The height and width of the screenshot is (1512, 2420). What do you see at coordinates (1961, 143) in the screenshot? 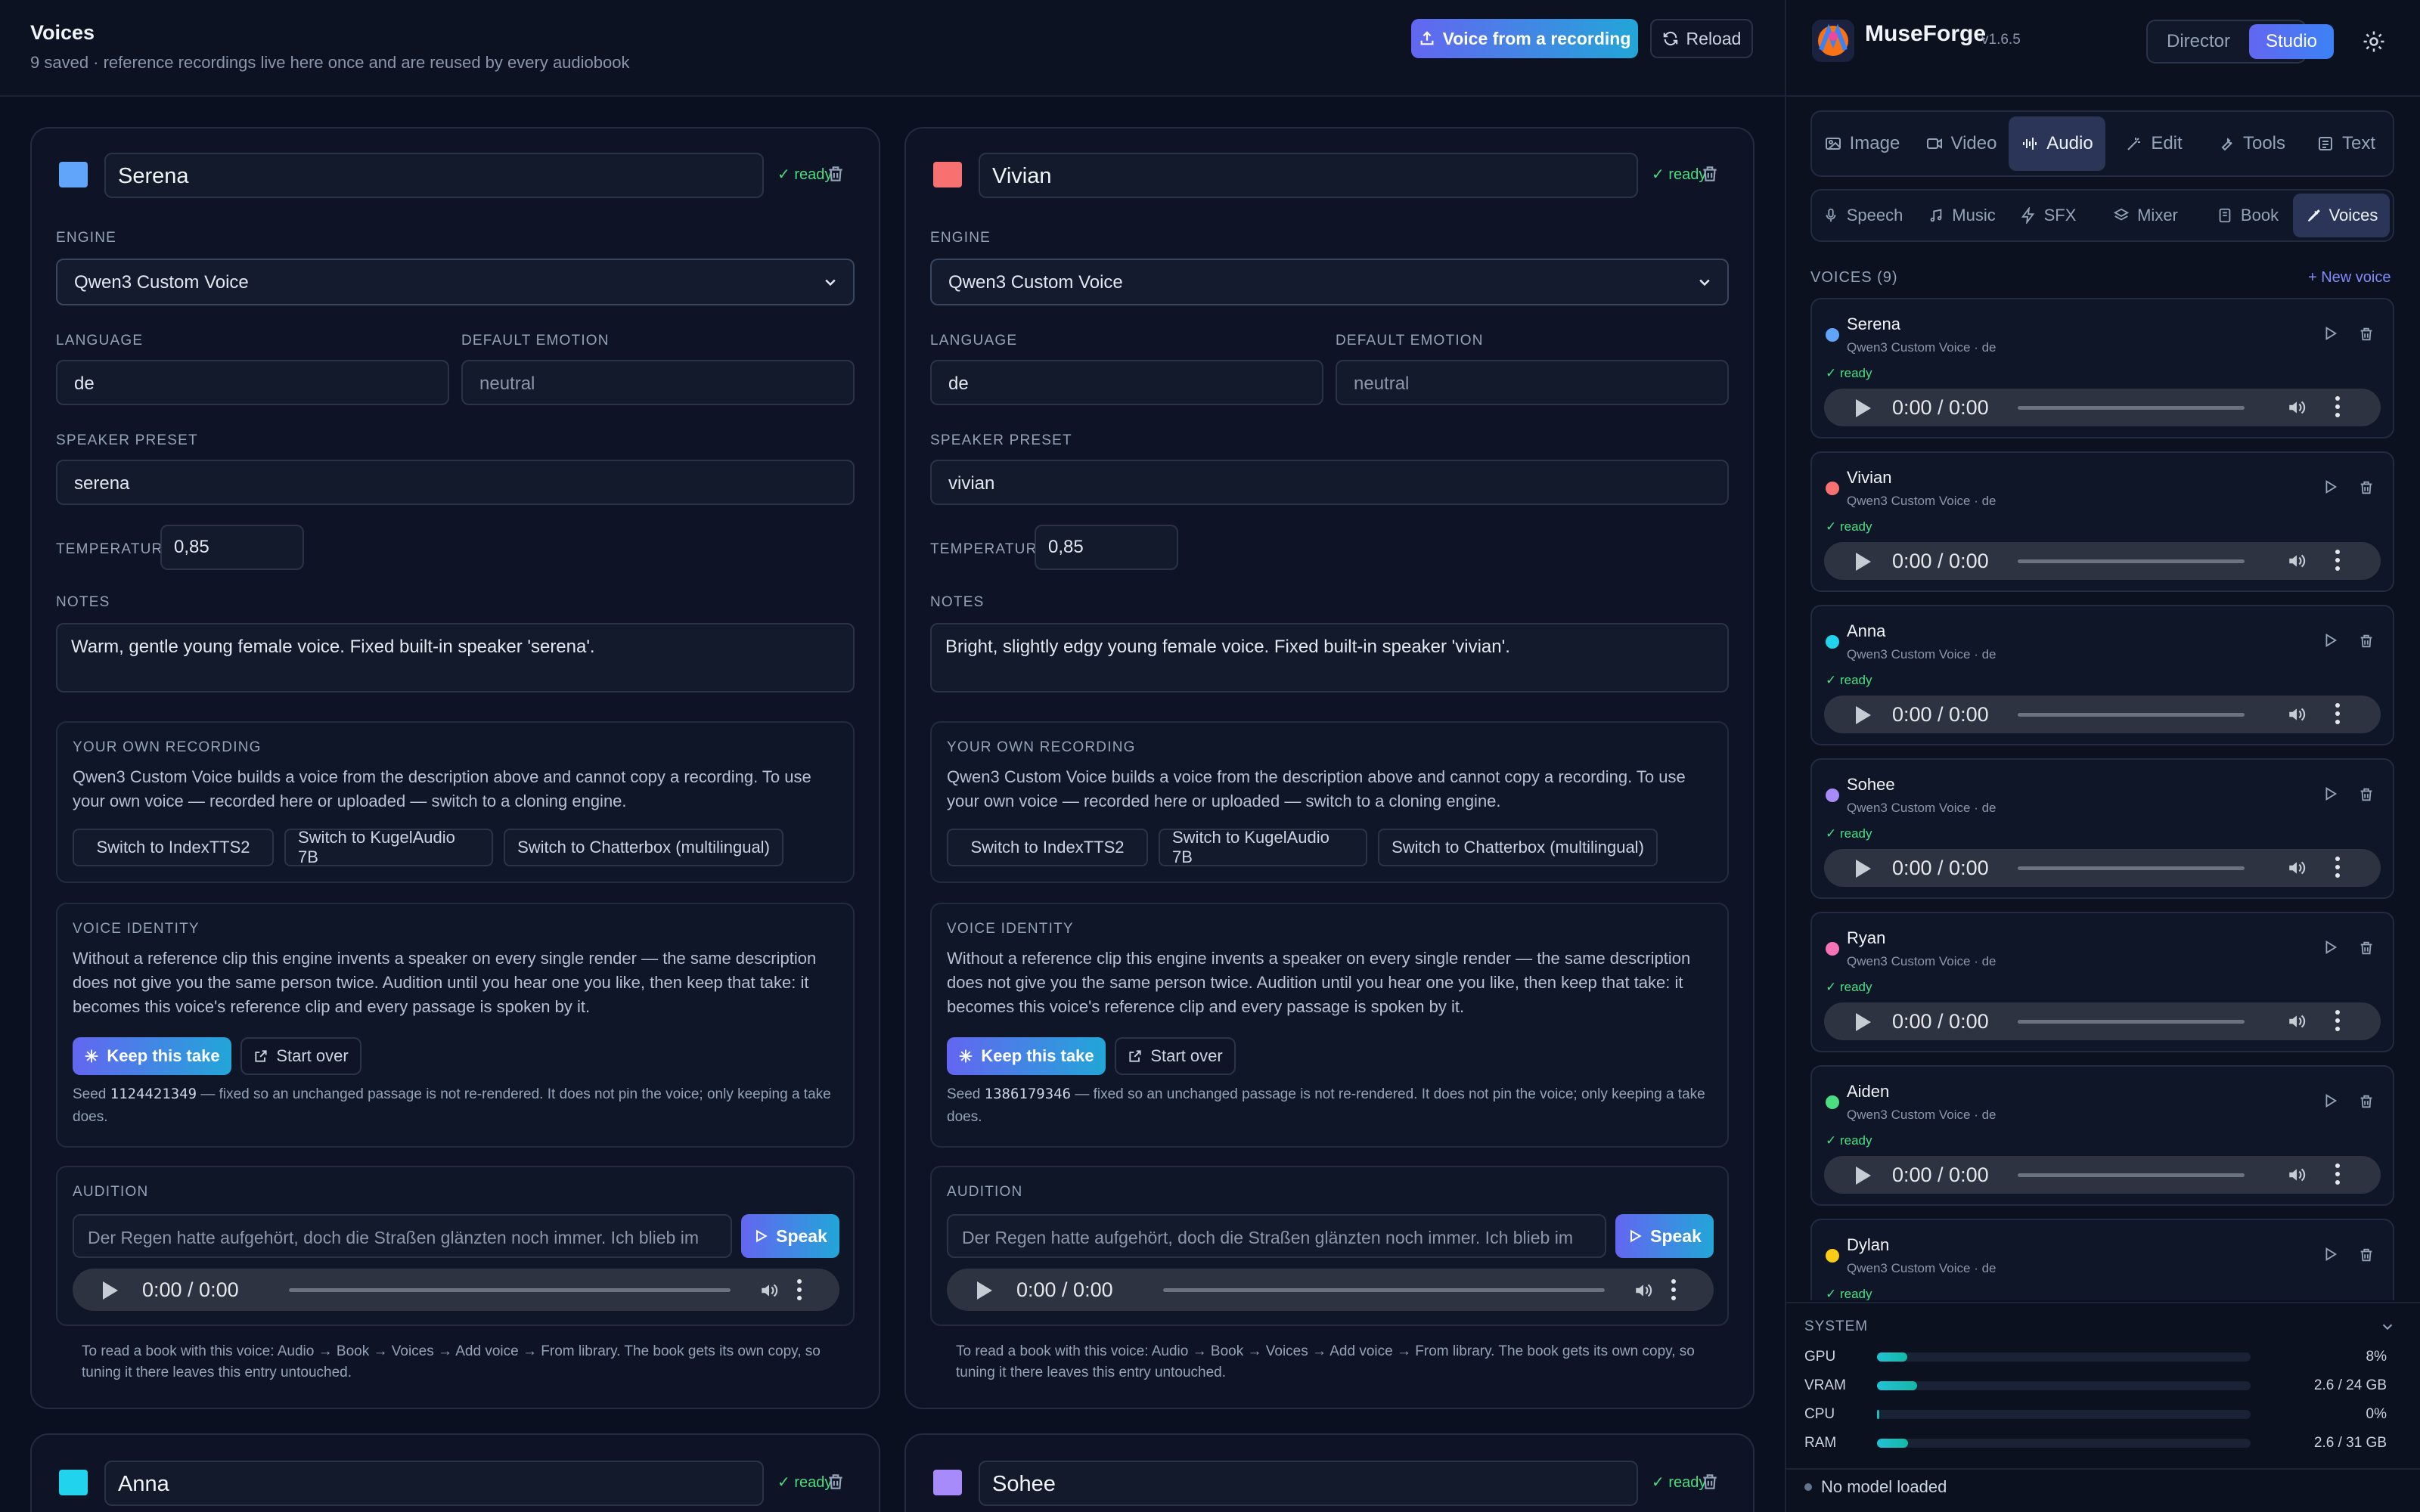
I see `tab-video: Video` at bounding box center [1961, 143].